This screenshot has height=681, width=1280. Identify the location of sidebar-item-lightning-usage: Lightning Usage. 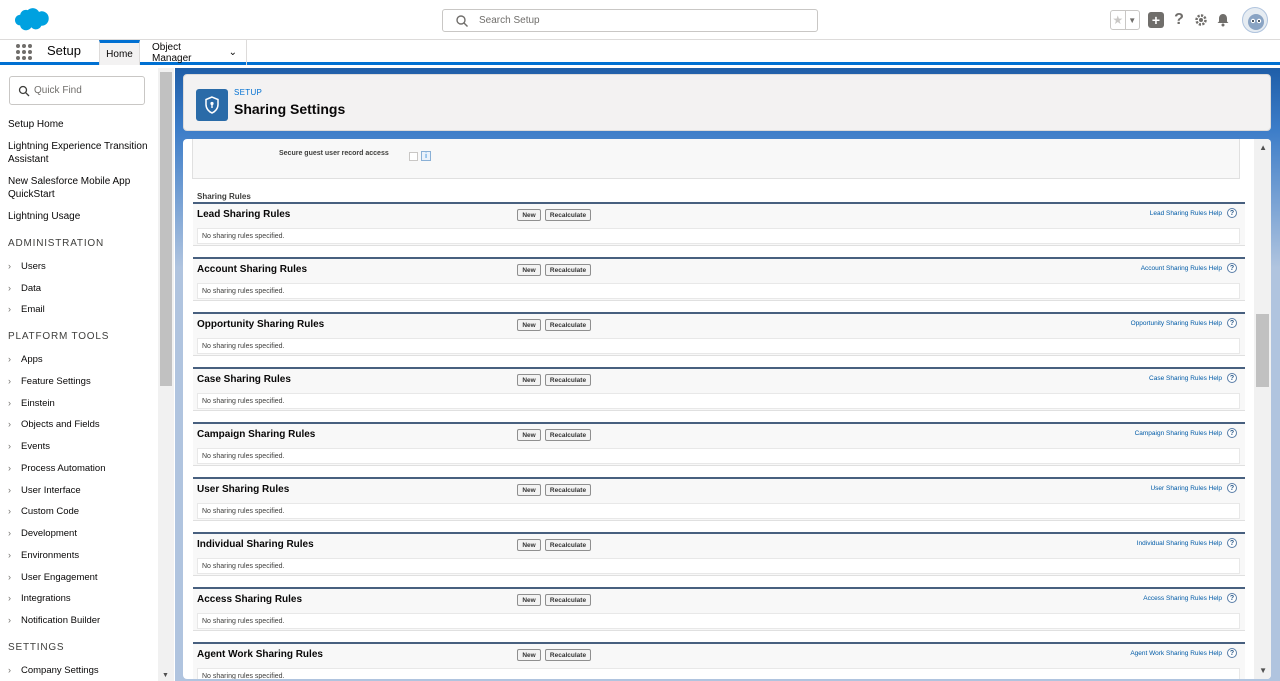
(81, 216).